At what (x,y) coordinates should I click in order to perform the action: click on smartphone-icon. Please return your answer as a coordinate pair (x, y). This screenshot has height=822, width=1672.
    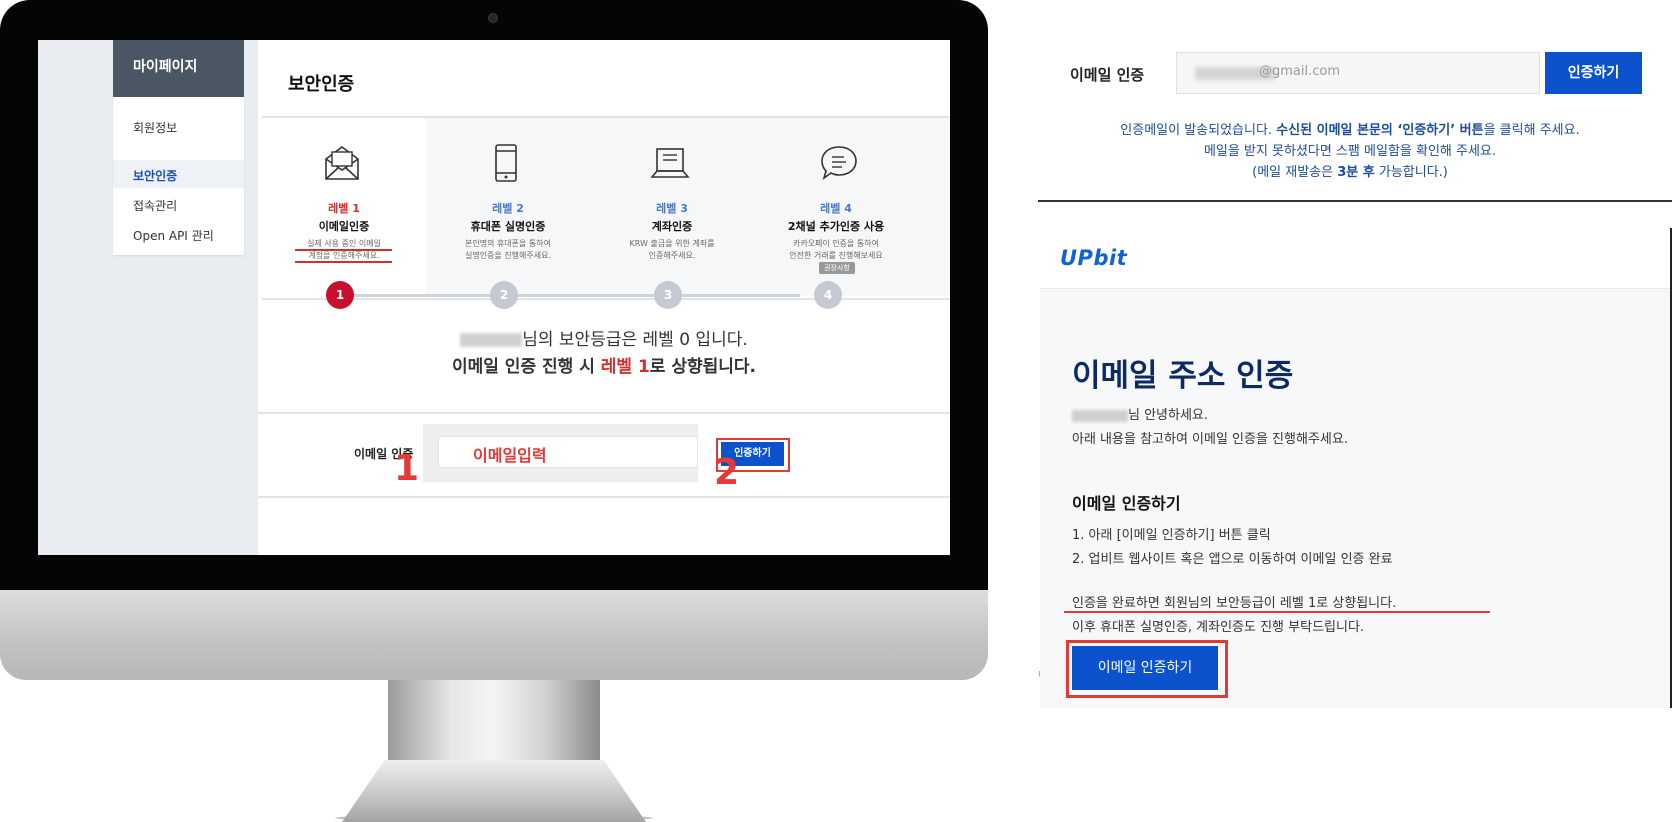
    Looking at the image, I should click on (506, 163).